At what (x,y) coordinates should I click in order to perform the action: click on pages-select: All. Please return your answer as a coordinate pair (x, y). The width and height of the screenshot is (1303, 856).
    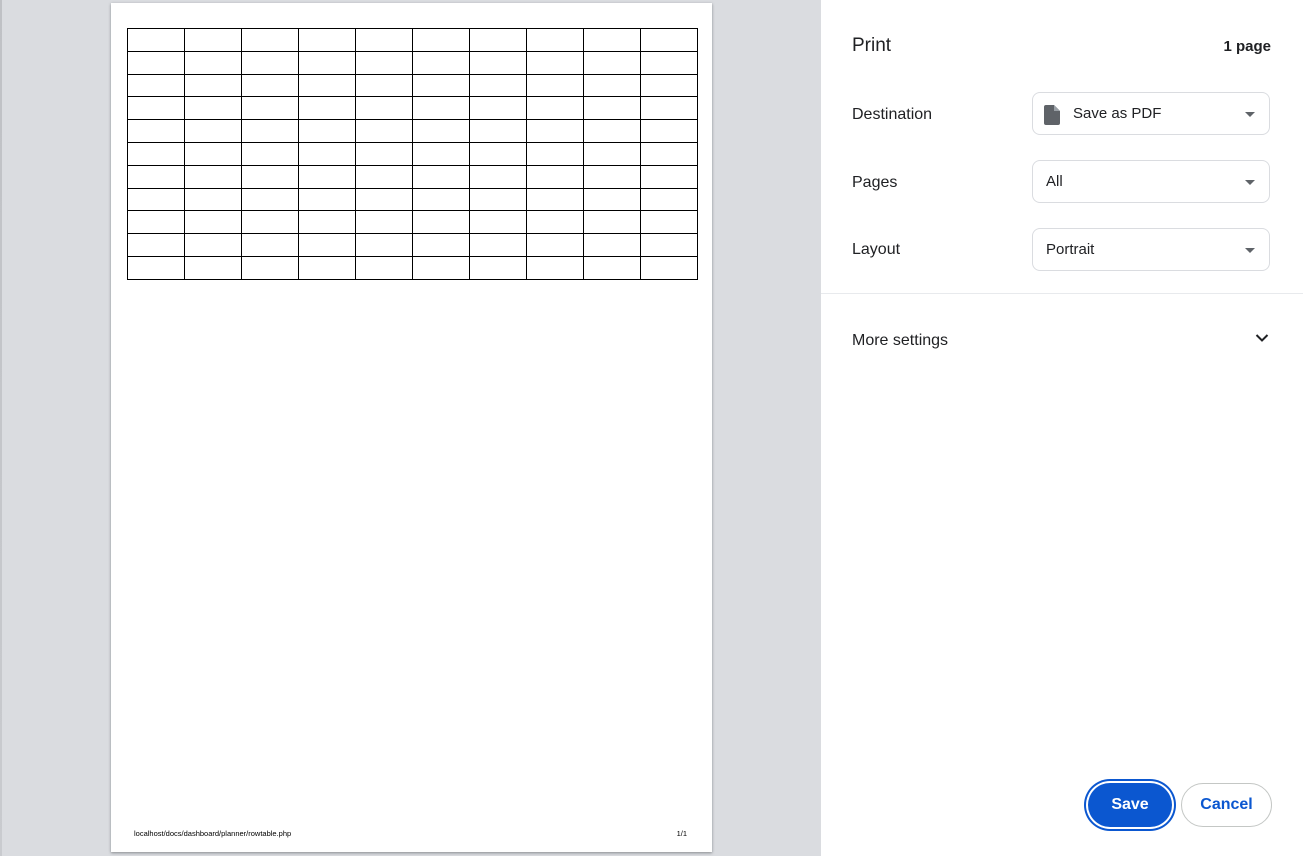
    Looking at the image, I should click on (1151, 181).